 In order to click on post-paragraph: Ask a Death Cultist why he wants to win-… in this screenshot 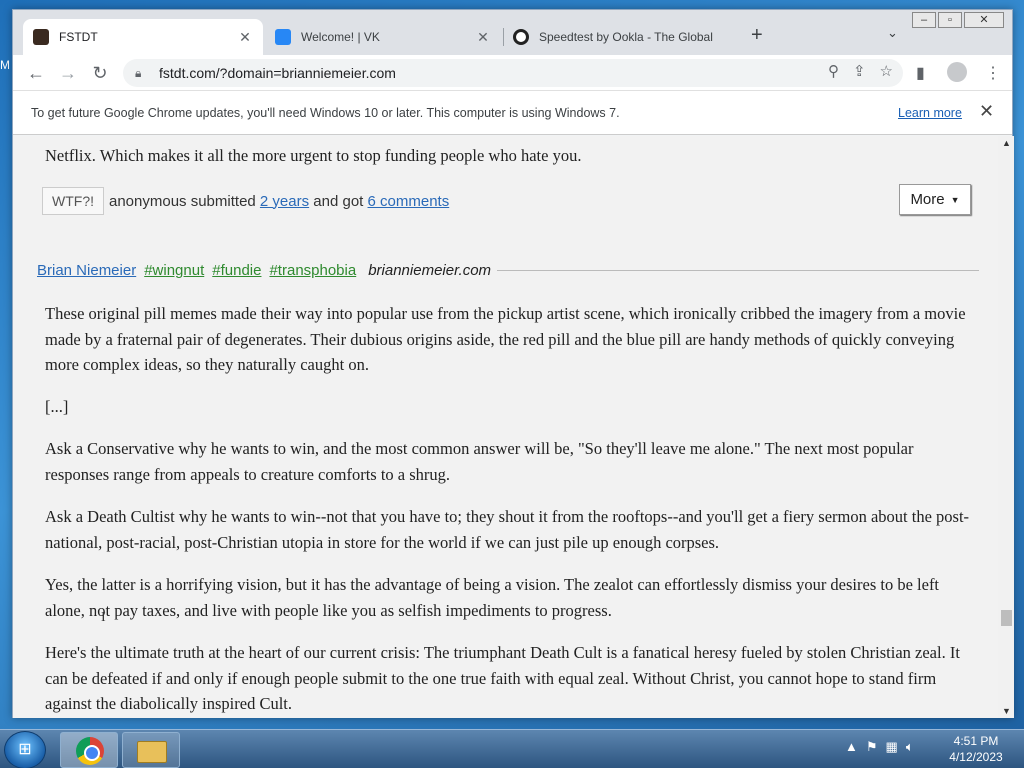, I will do `click(507, 529)`.